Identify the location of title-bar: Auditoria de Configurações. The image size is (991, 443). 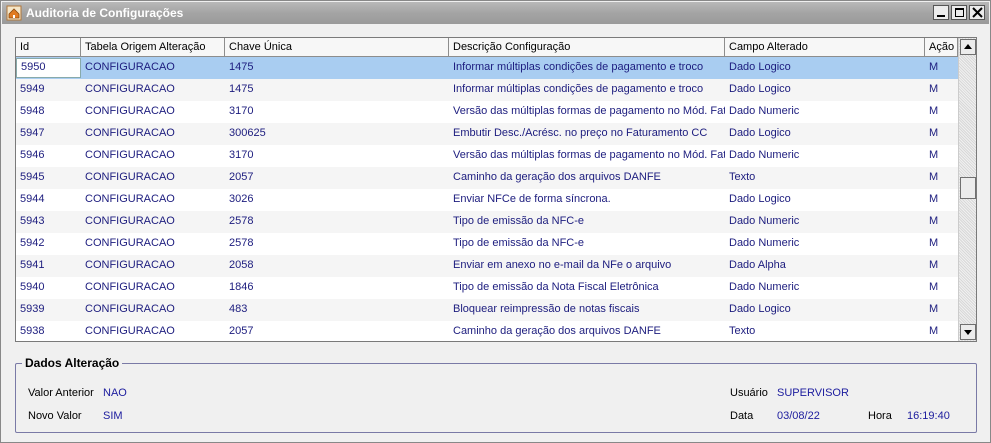
(495, 13).